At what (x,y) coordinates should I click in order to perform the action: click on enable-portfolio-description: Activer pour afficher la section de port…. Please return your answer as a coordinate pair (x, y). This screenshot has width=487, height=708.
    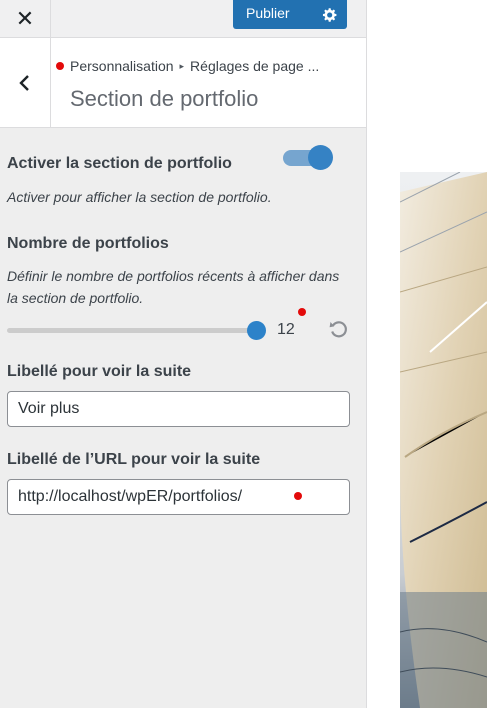
    Looking at the image, I should click on (139, 197).